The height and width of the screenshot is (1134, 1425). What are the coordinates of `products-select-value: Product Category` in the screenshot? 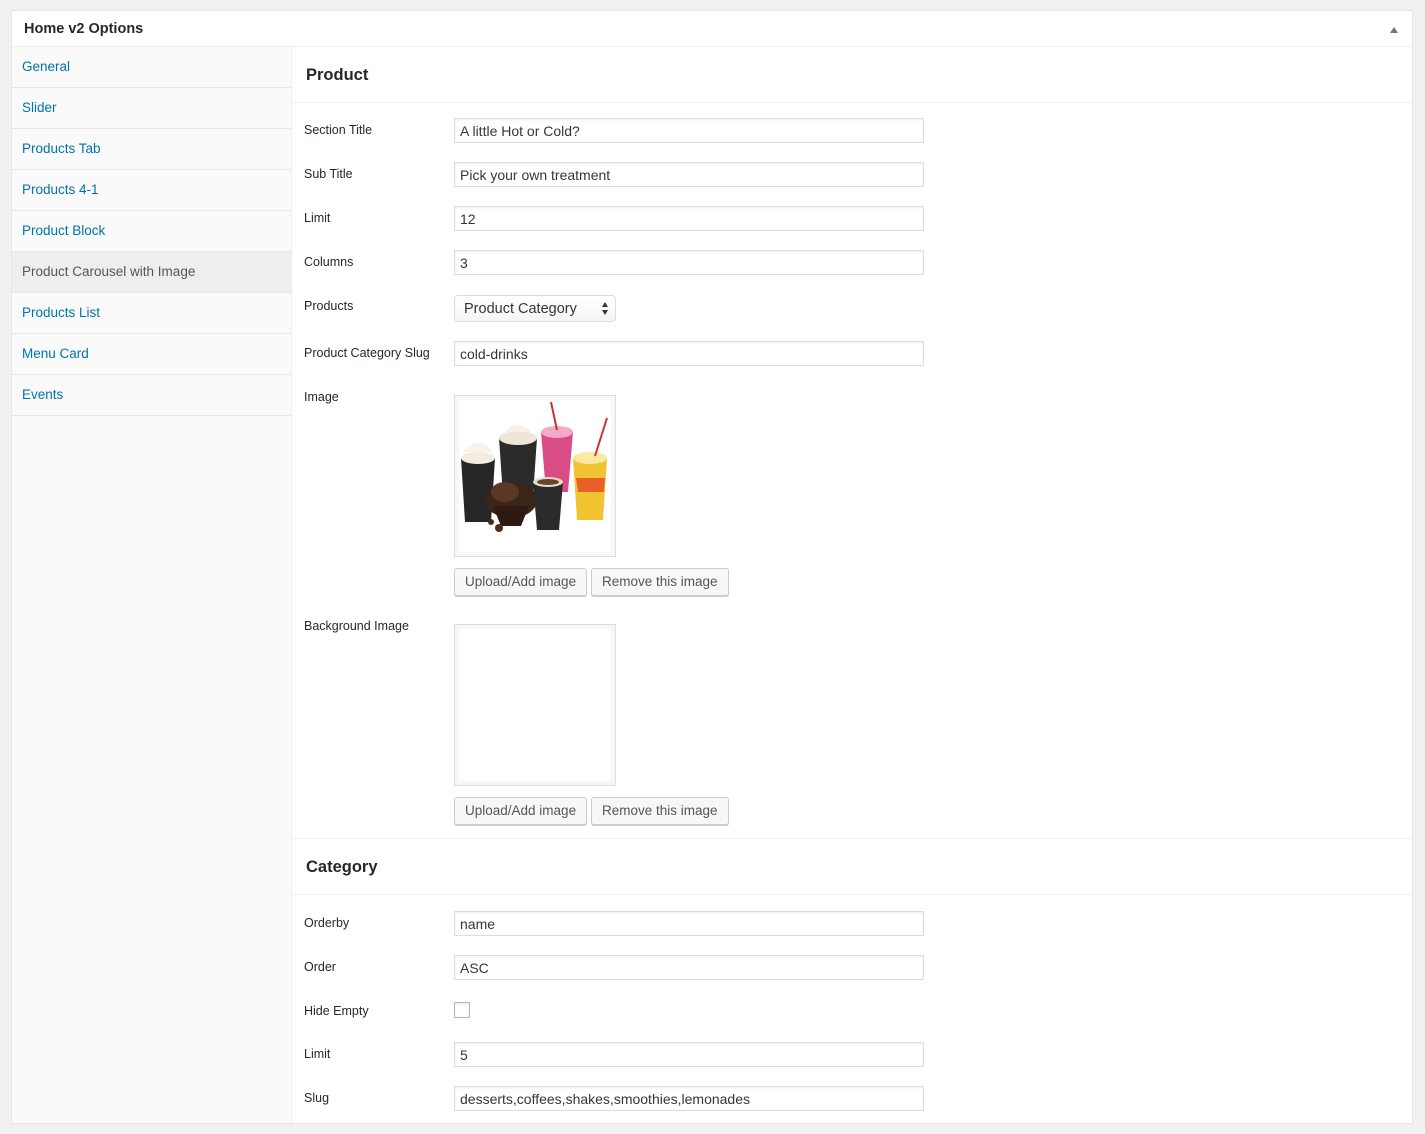 It's located at (520, 309).